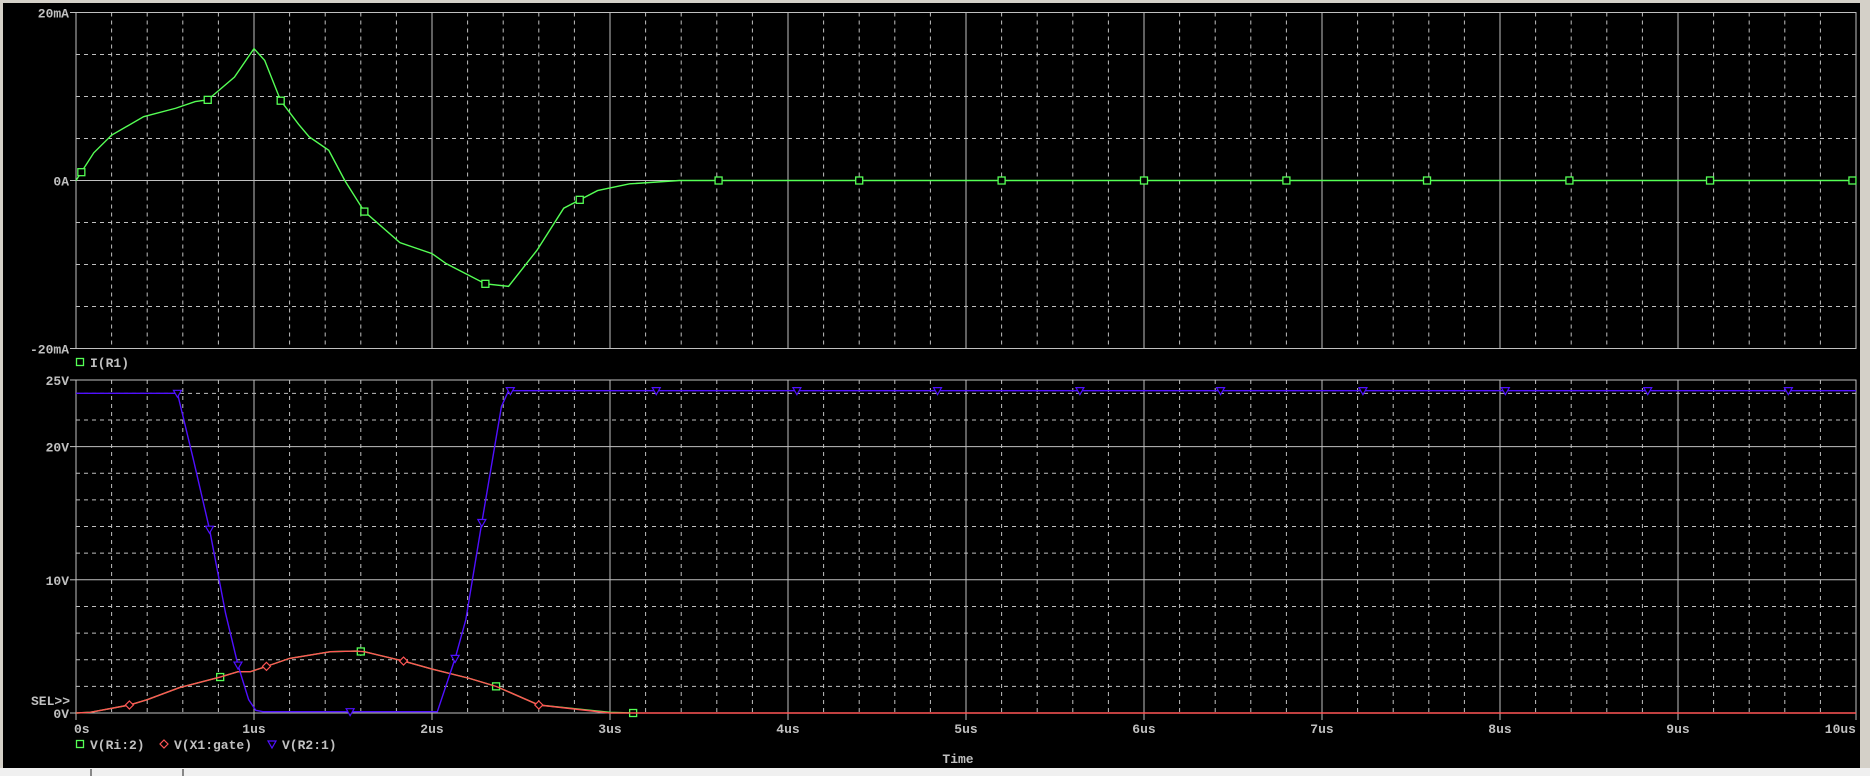  I want to click on x-tick-label: 9us, so click(1678, 729).